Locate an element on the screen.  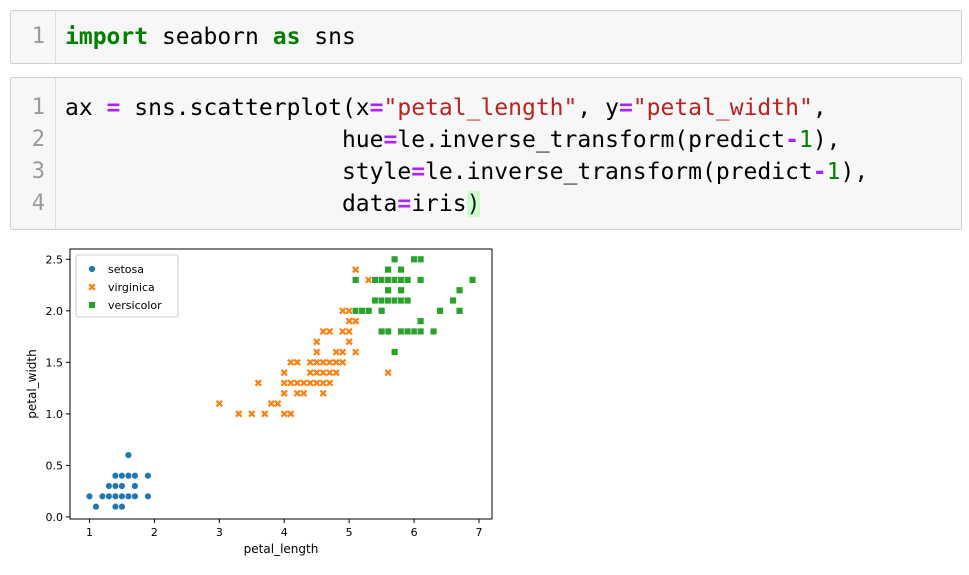
x-tick-label: 2 is located at coordinates (154, 532).